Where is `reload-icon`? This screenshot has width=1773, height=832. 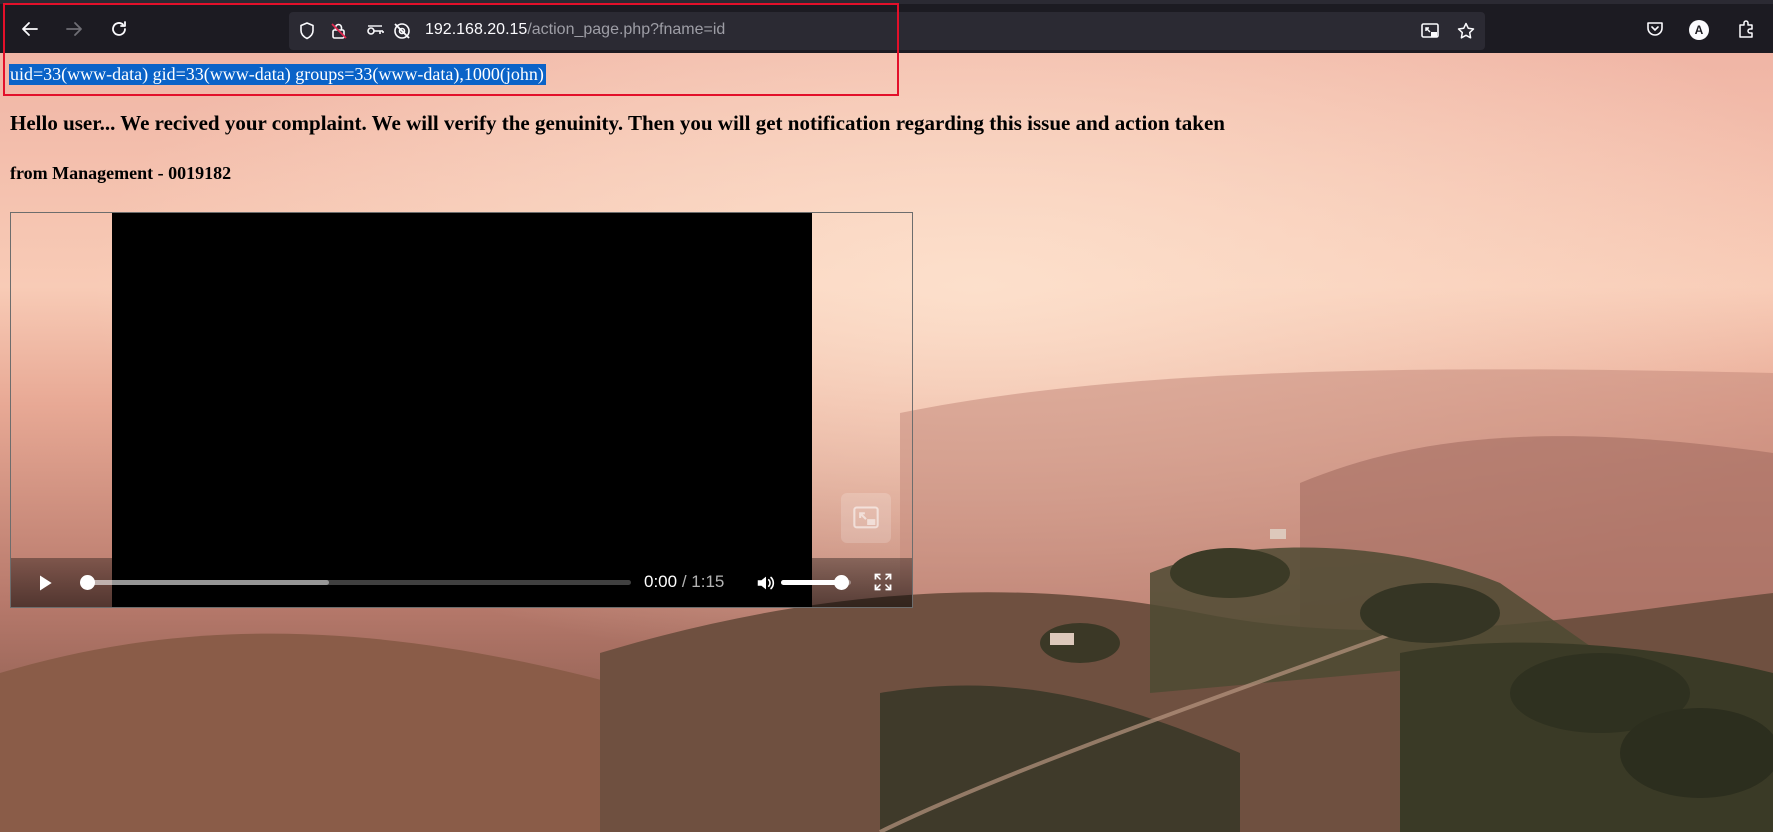
reload-icon is located at coordinates (119, 28).